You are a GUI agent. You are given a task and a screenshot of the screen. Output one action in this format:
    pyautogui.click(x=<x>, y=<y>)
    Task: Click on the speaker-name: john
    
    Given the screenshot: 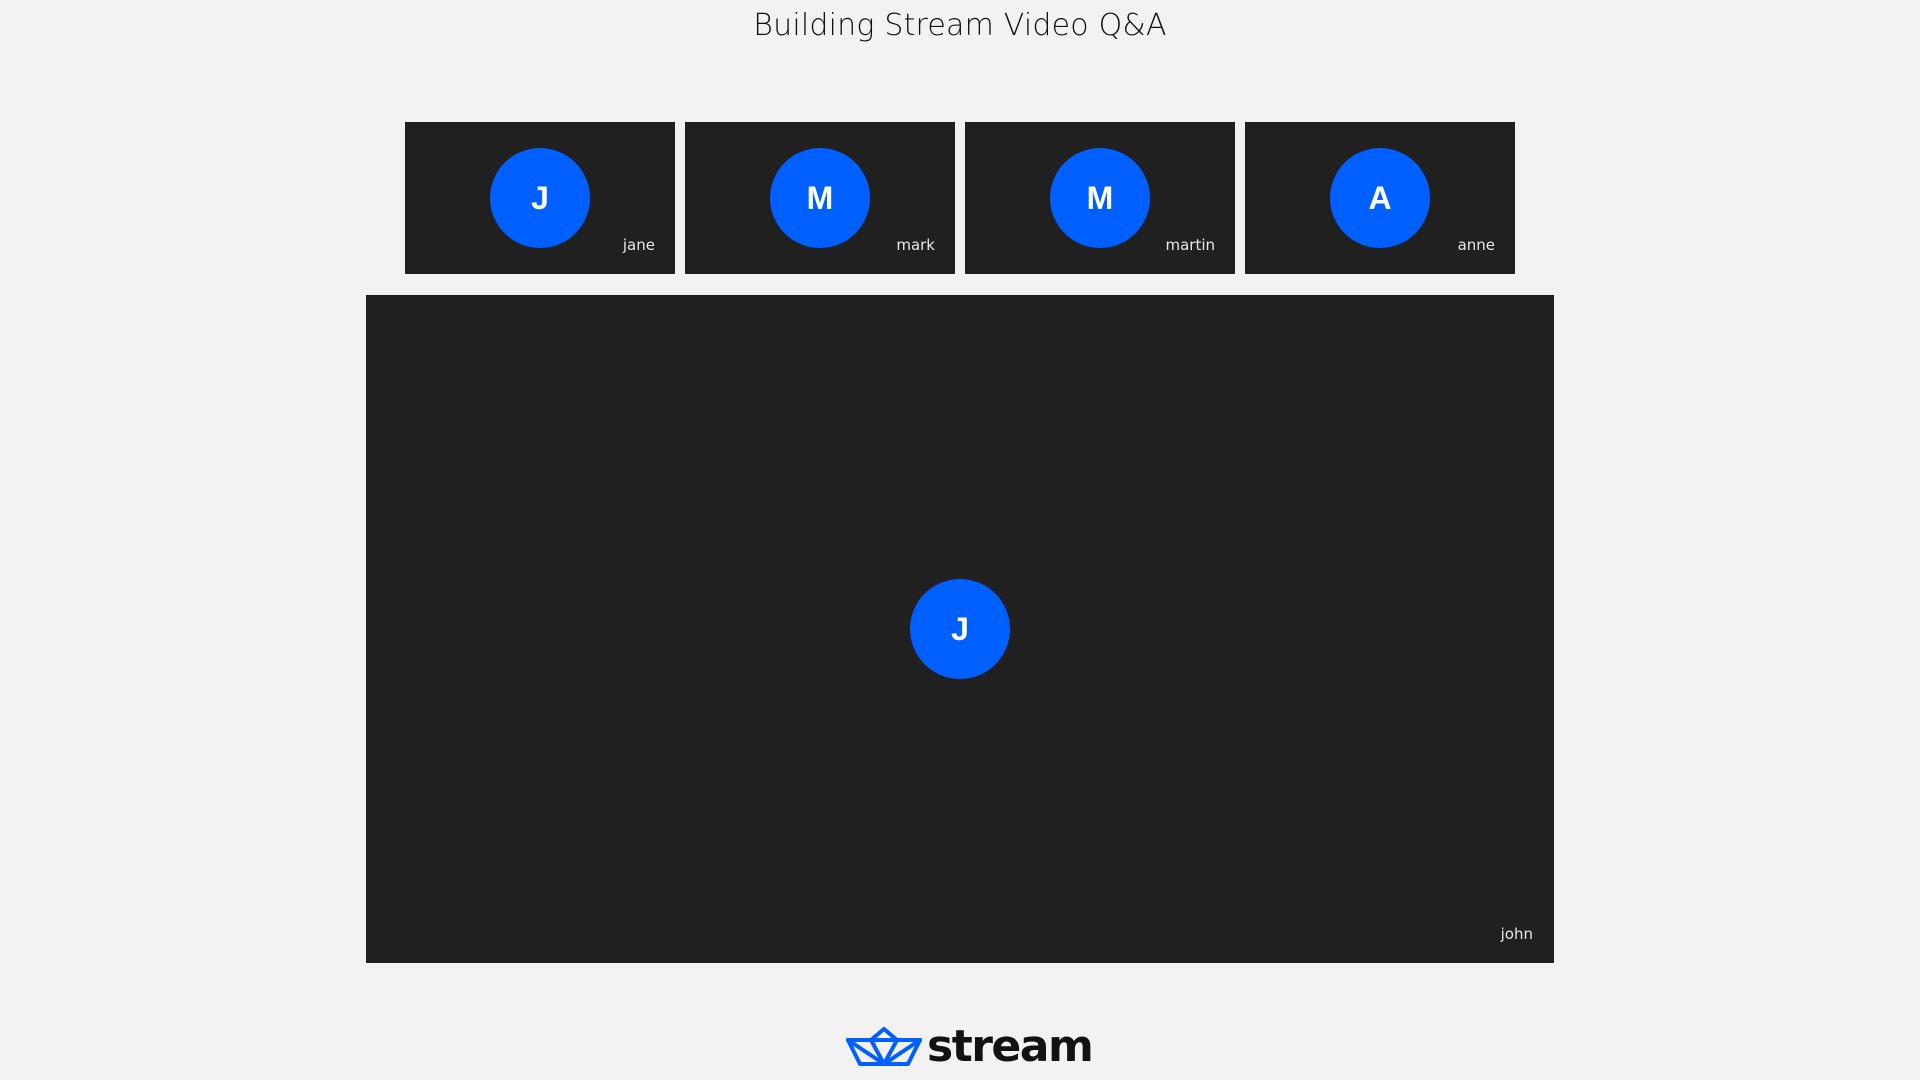 What is the action you would take?
    pyautogui.click(x=1516, y=934)
    